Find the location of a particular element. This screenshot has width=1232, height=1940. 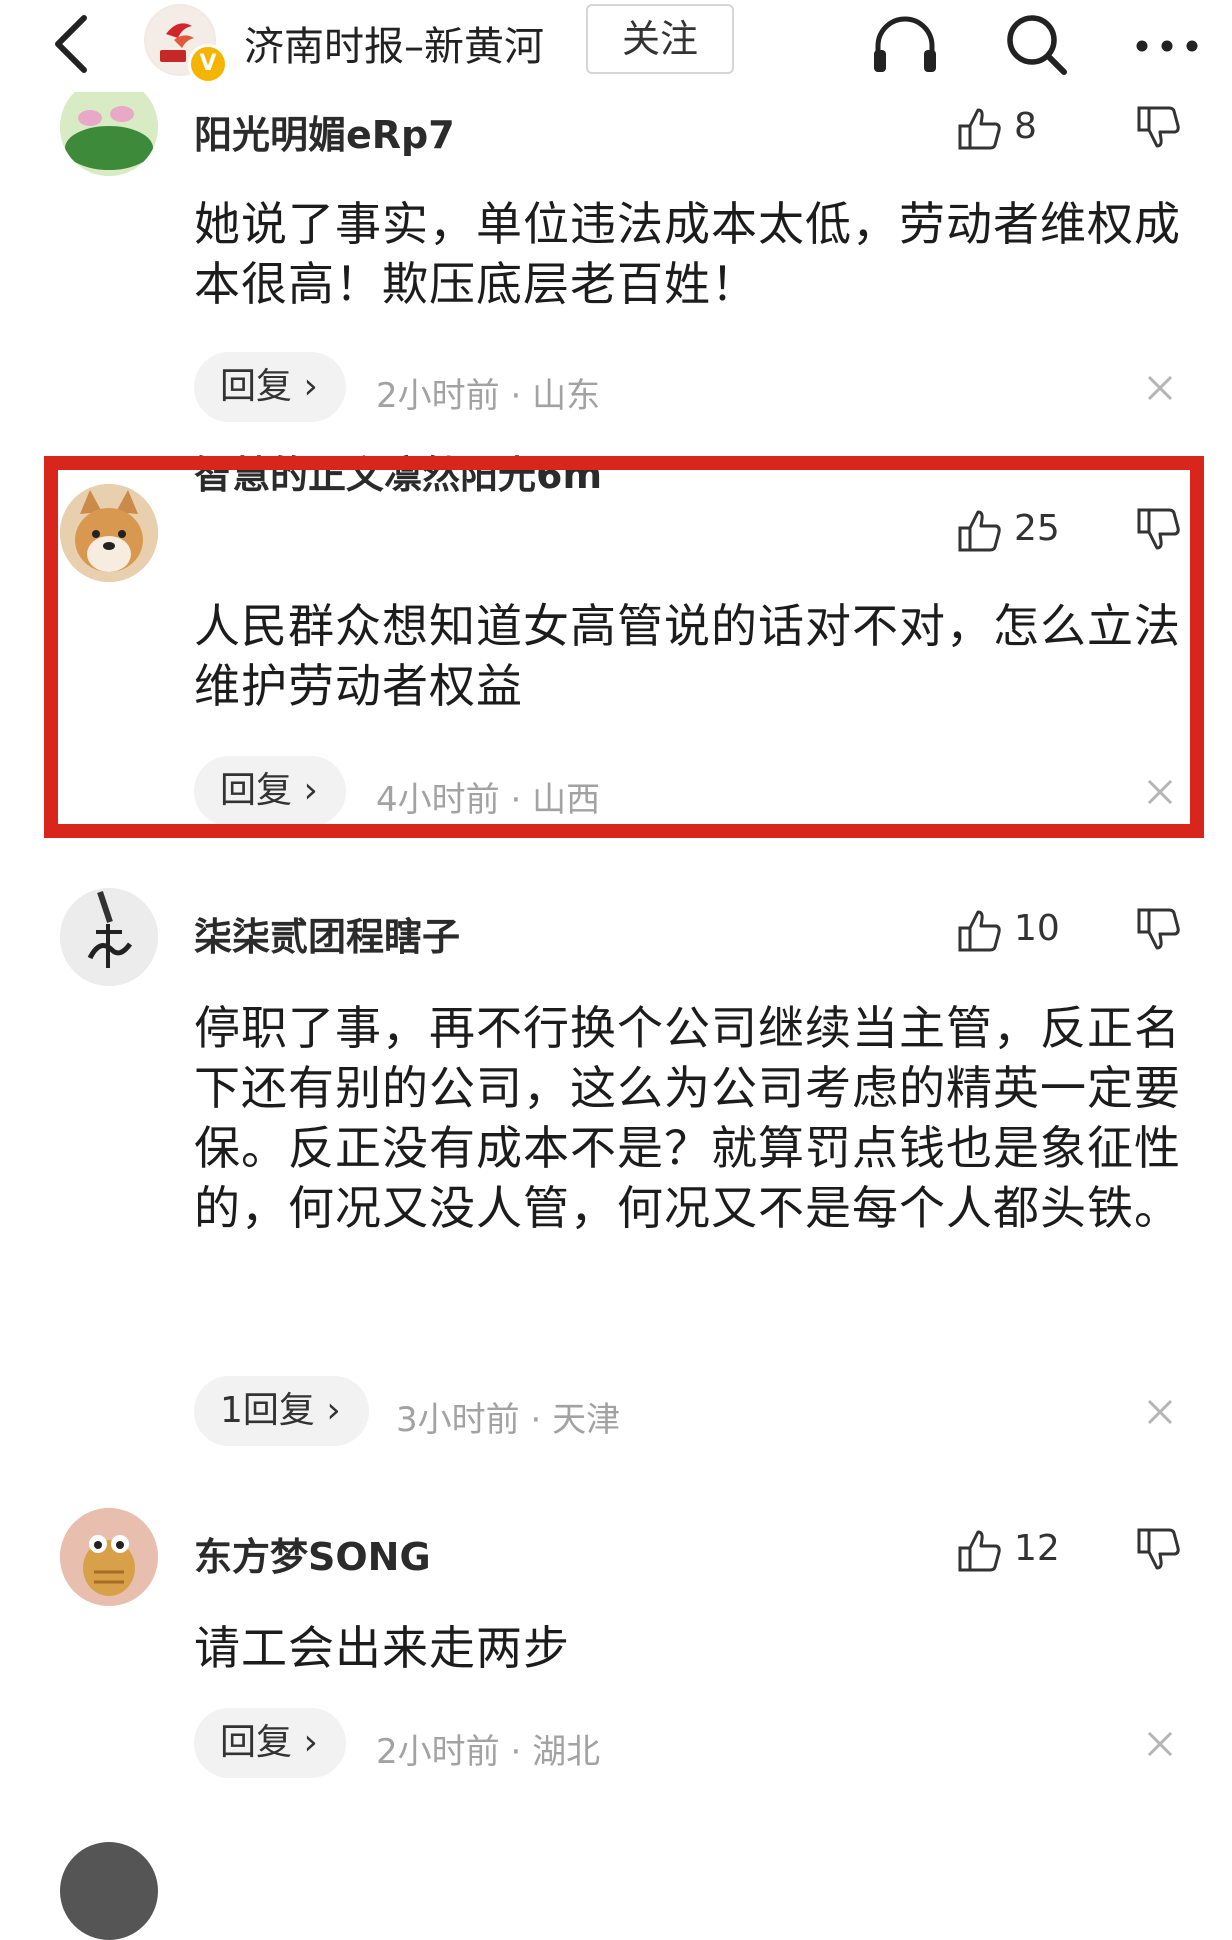

shiba-dog-avatar is located at coordinates (109, 533).